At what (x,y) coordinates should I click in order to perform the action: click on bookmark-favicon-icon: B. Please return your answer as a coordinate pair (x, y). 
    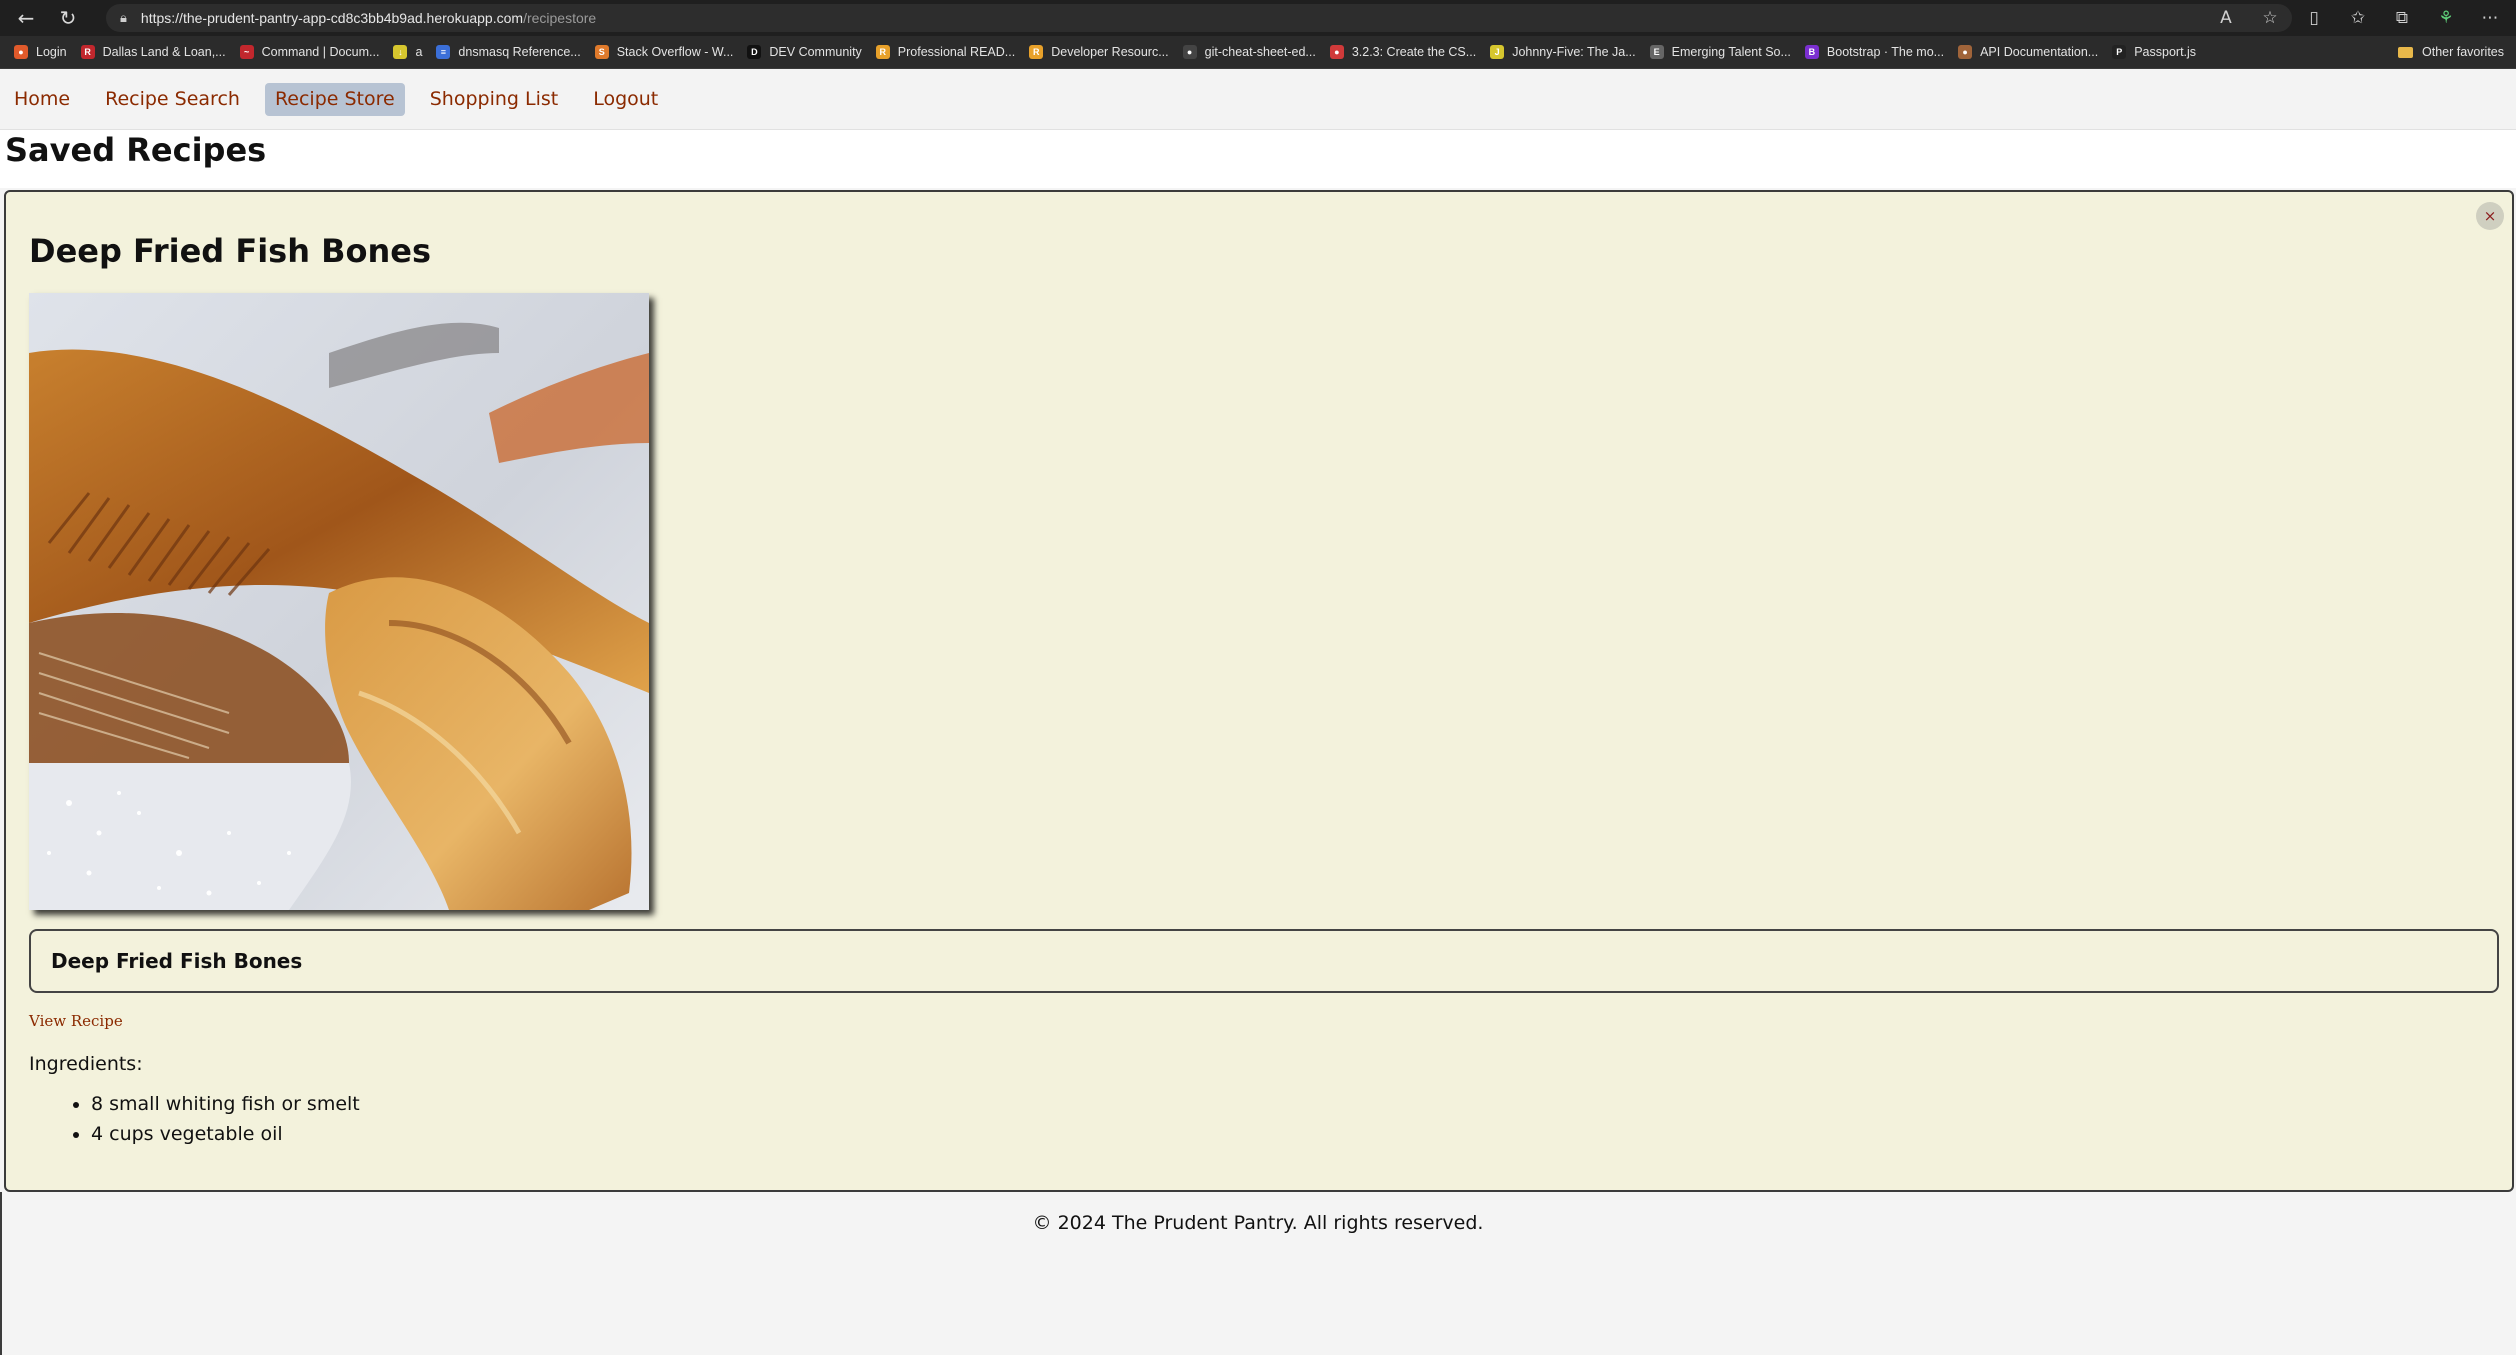
    Looking at the image, I should click on (1811, 52).